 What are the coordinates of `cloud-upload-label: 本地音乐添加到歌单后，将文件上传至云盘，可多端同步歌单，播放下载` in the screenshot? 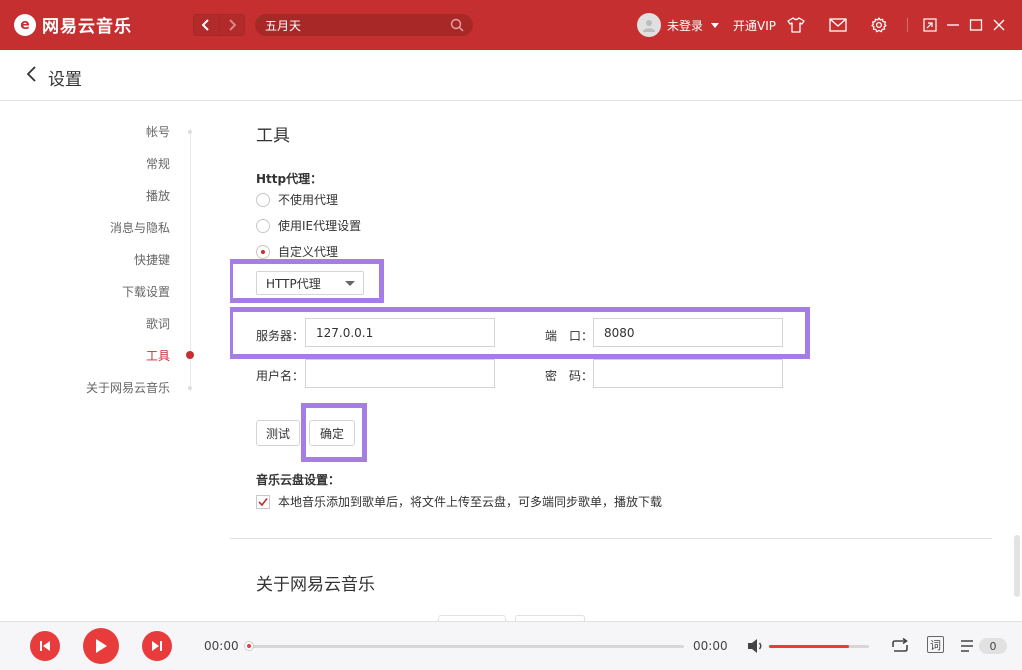 It's located at (470, 502).